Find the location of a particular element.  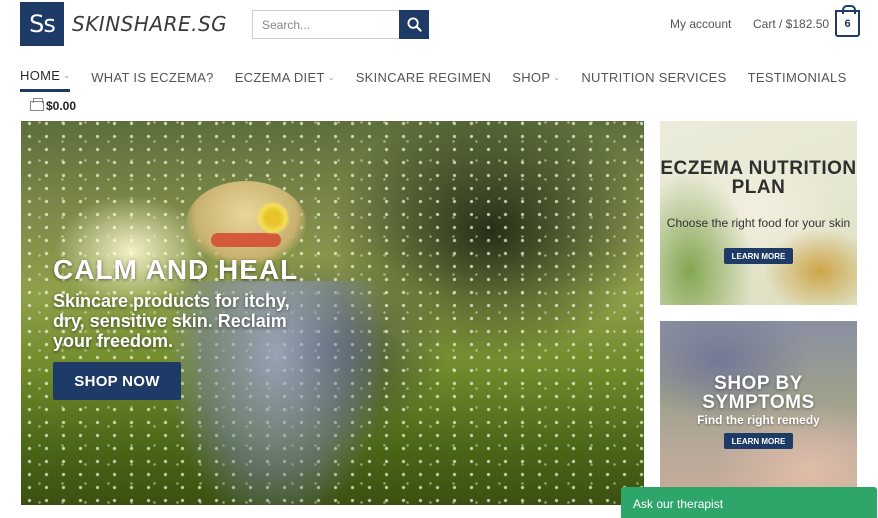

nav-item-label: WHAT IS ECZEMA? is located at coordinates (152, 77).